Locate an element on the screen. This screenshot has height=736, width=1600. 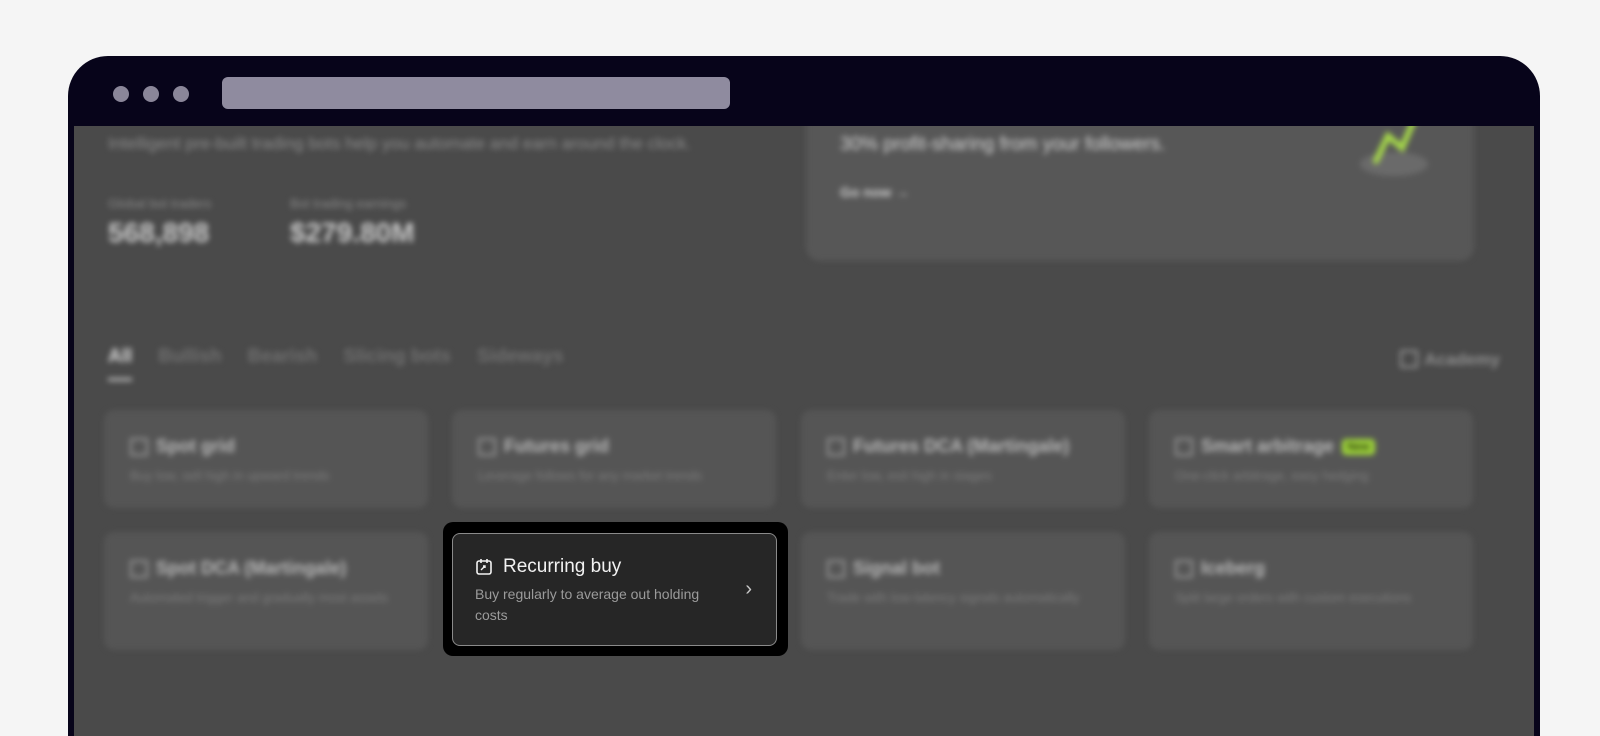
grid-icon is located at coordinates (139, 446).